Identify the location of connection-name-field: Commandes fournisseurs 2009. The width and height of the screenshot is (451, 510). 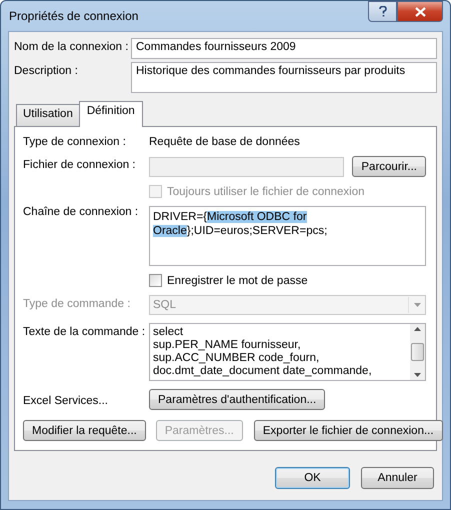
(284, 48).